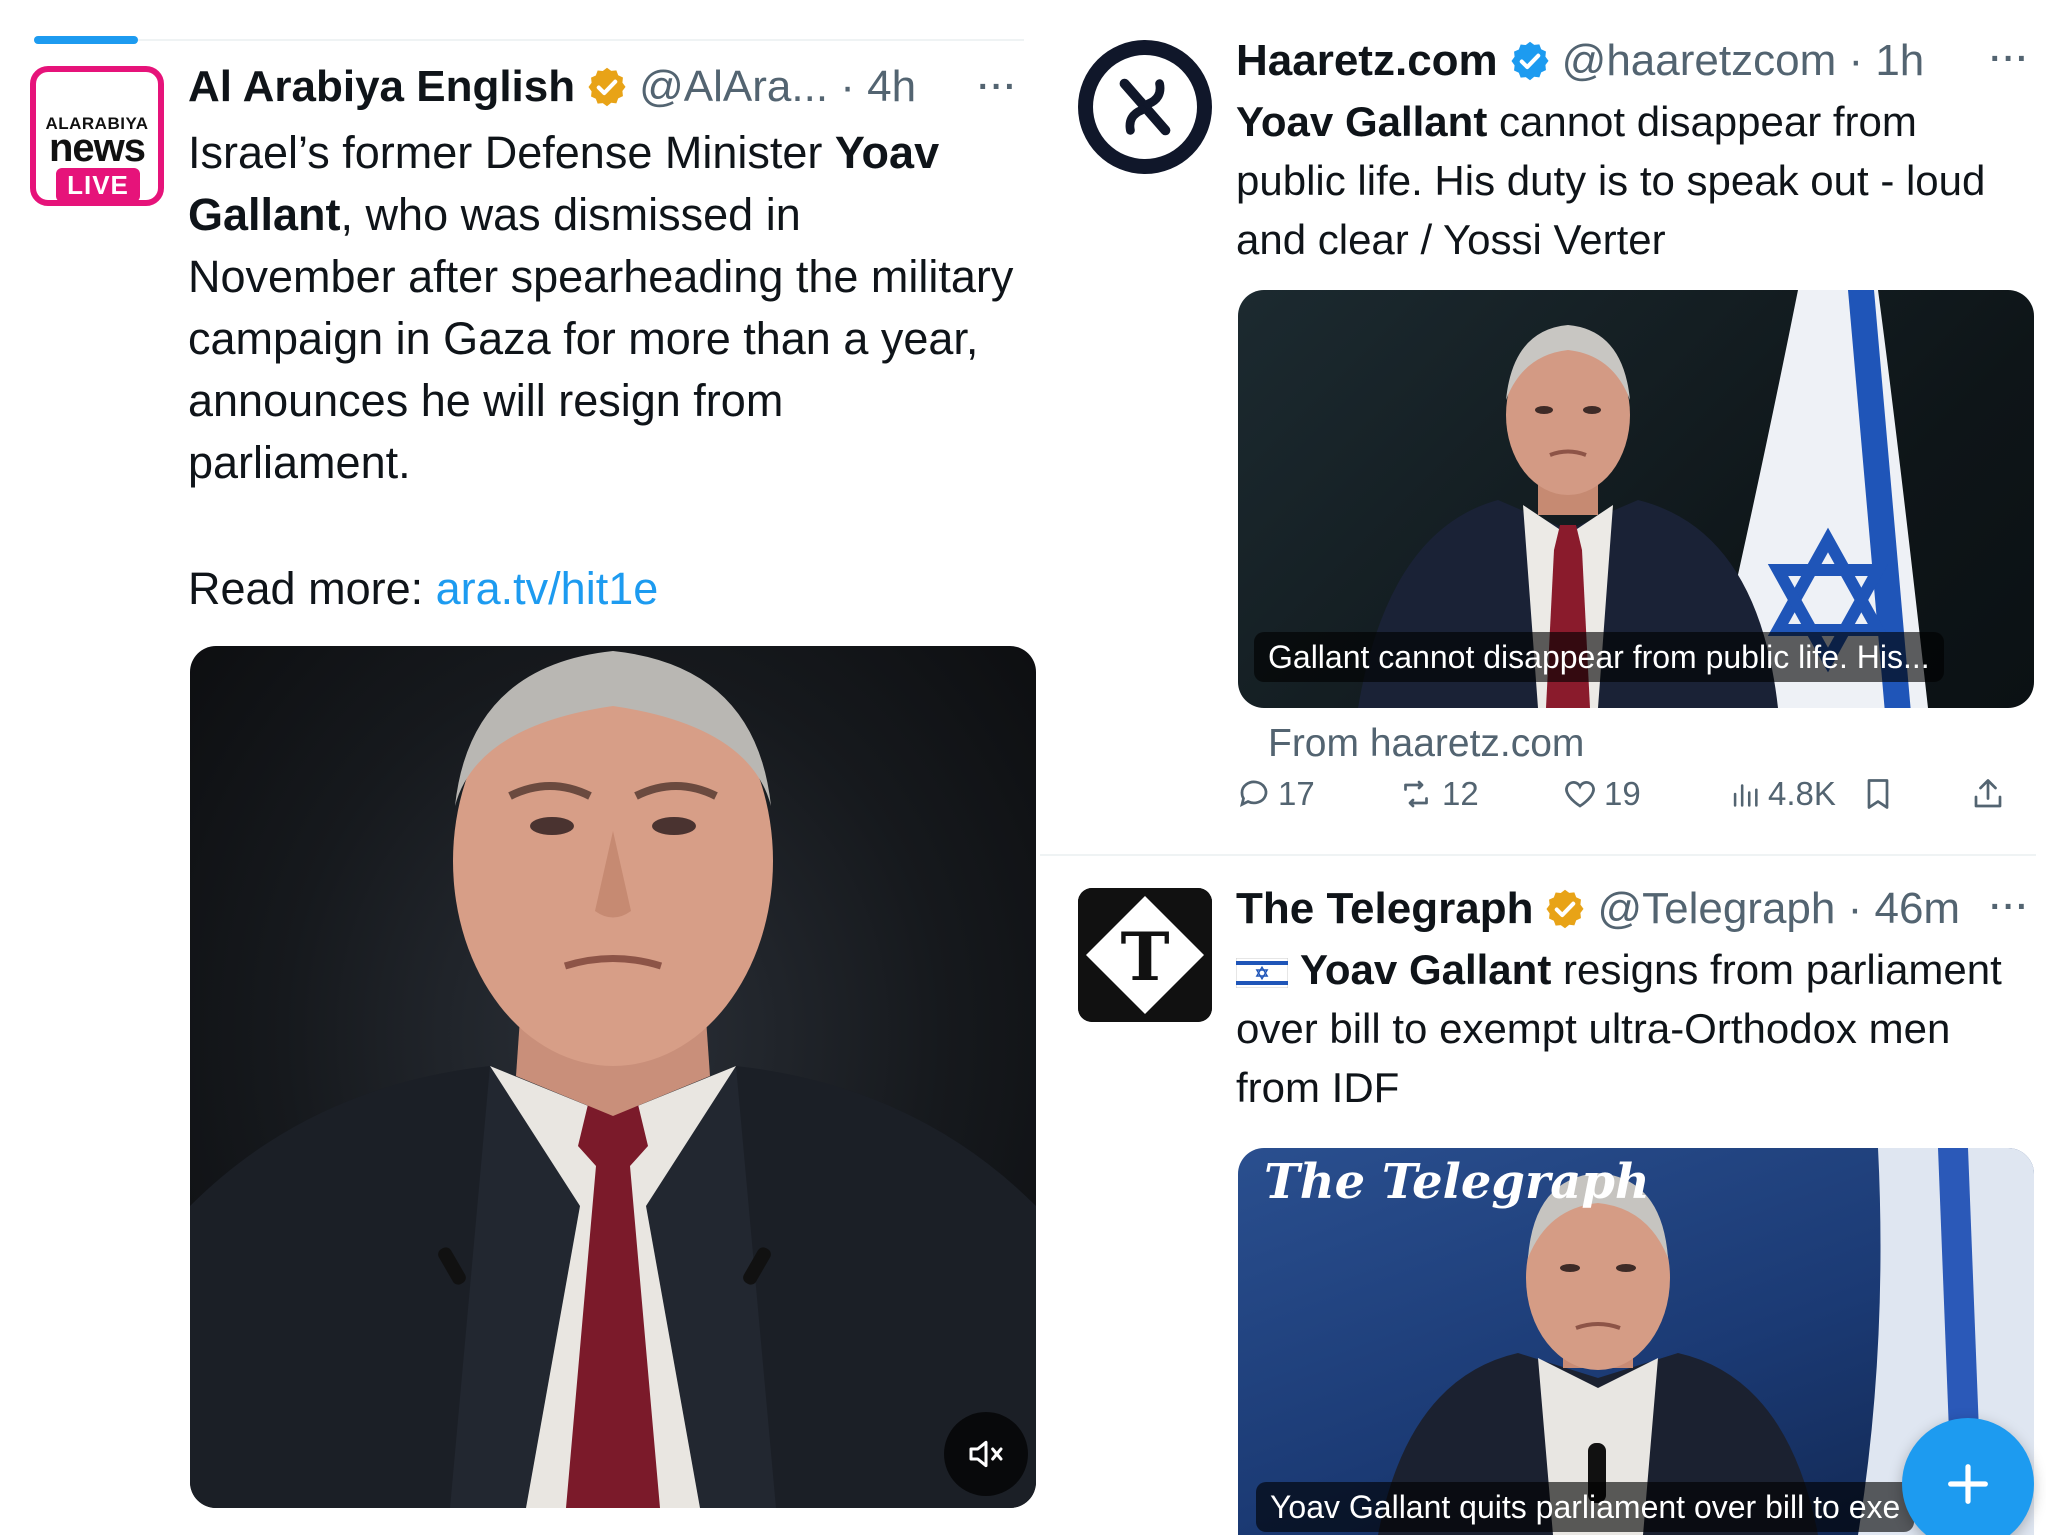 The image size is (2046, 1535). Describe the element at coordinates (1745, 795) in the screenshot. I see `views-chart-icon` at that location.